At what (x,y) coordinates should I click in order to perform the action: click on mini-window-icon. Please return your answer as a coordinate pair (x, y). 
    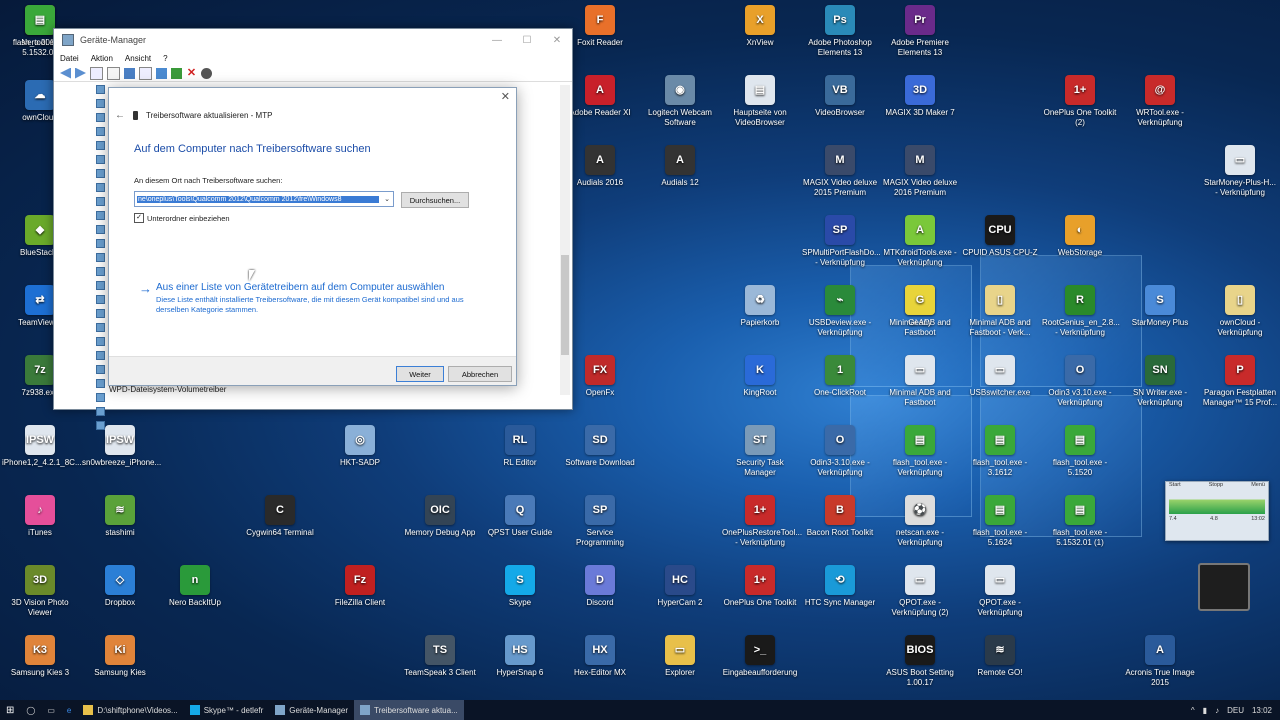
    Looking at the image, I should click on (1224, 587).